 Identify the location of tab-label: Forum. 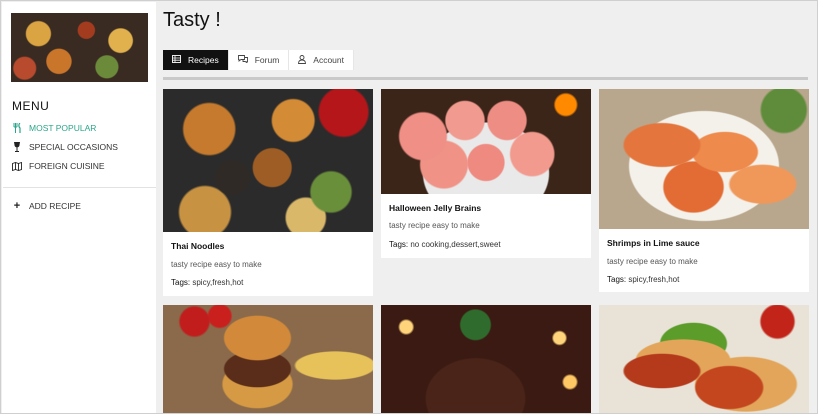
(267, 60).